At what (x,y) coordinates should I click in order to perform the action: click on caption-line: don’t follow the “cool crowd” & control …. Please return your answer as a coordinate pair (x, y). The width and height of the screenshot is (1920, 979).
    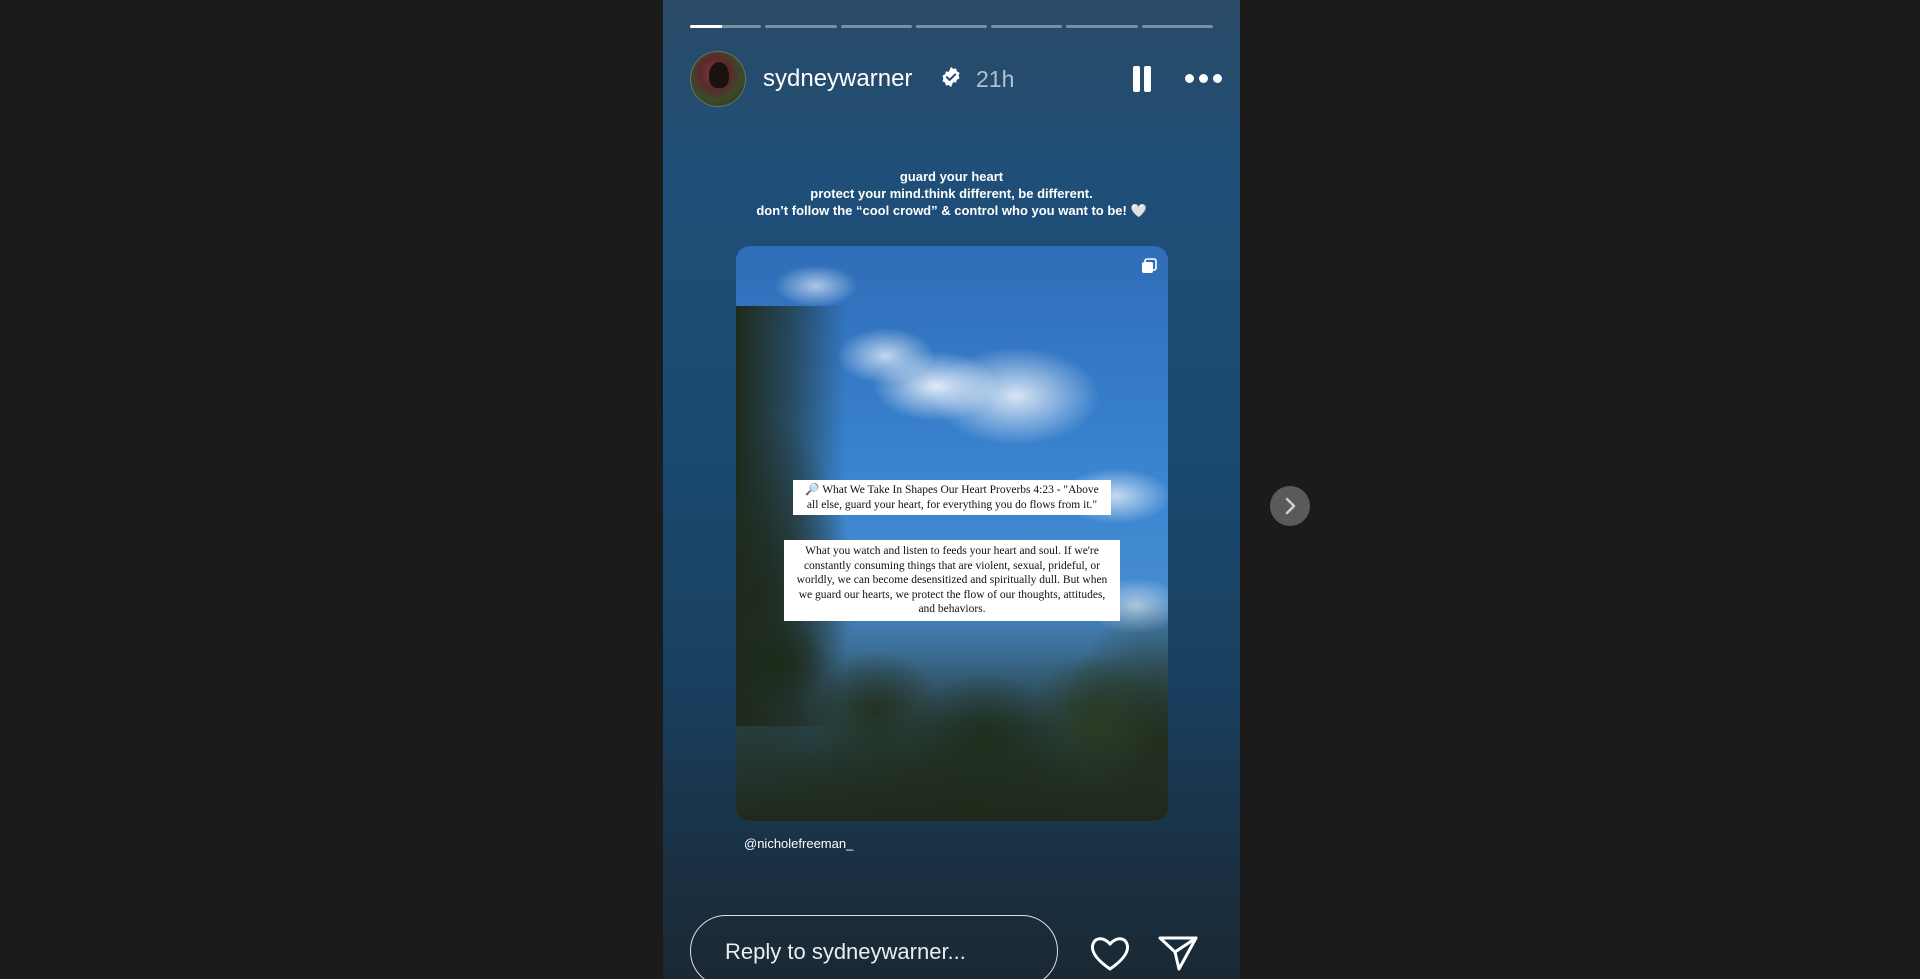
    Looking at the image, I should click on (951, 210).